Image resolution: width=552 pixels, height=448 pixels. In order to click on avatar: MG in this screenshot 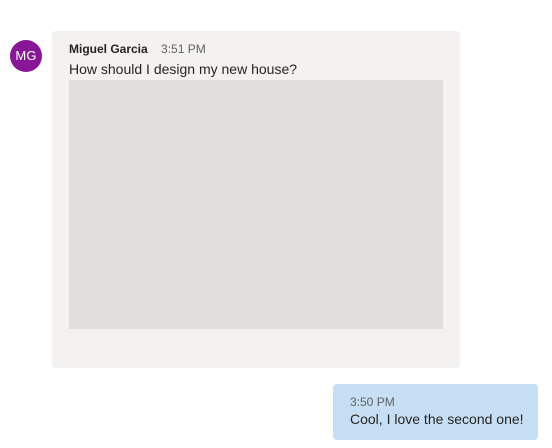, I will do `click(26, 56)`.